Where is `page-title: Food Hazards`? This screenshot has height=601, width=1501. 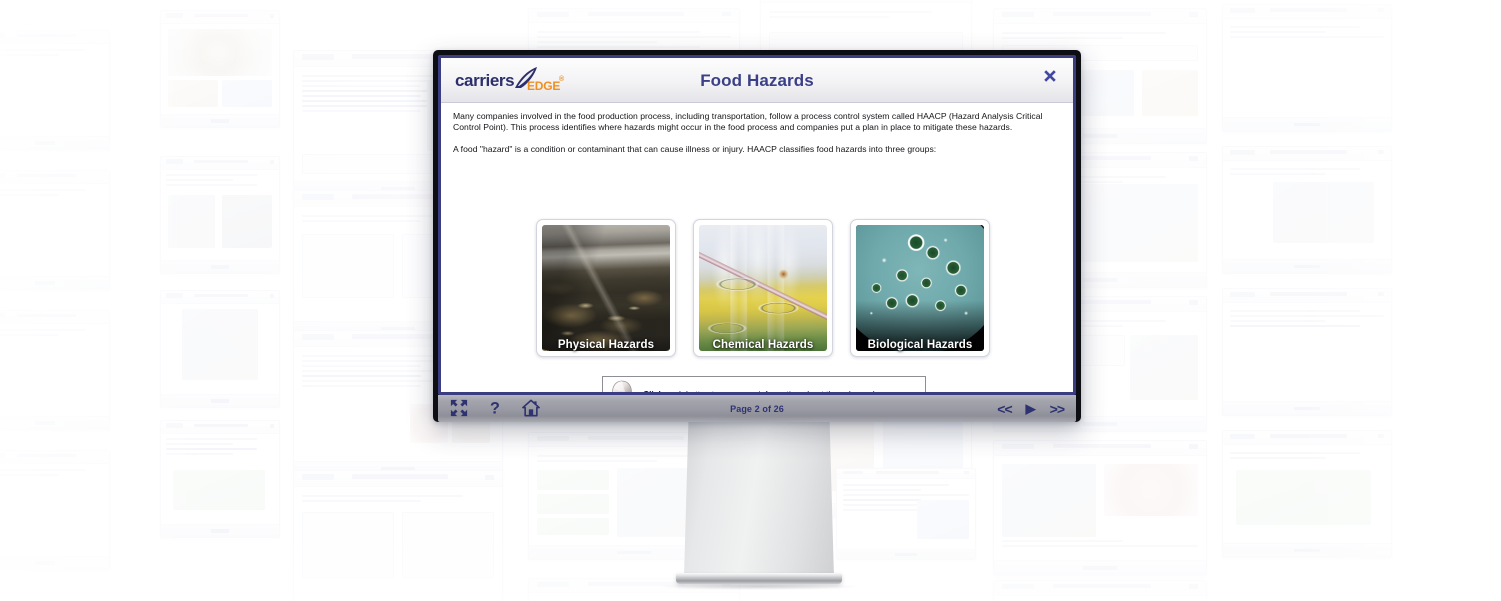 page-title: Food Hazards is located at coordinates (757, 80).